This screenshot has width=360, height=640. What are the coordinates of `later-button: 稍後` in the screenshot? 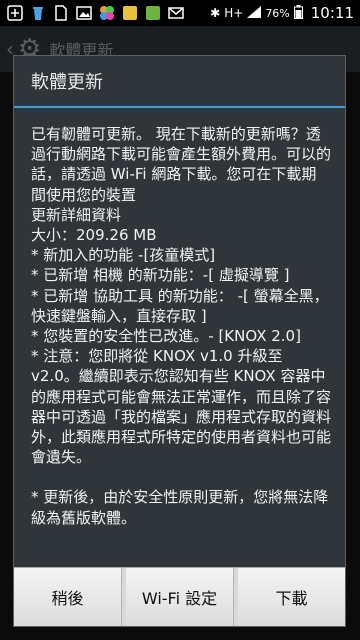 It's located at (68, 597).